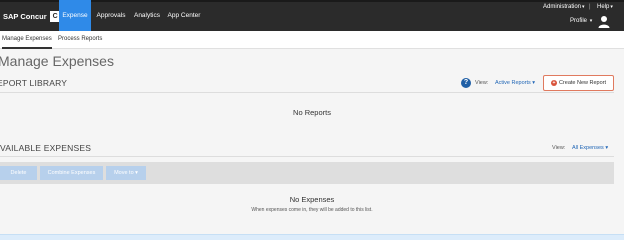  I want to click on tab-approvals-label: Approvals, so click(111, 15).